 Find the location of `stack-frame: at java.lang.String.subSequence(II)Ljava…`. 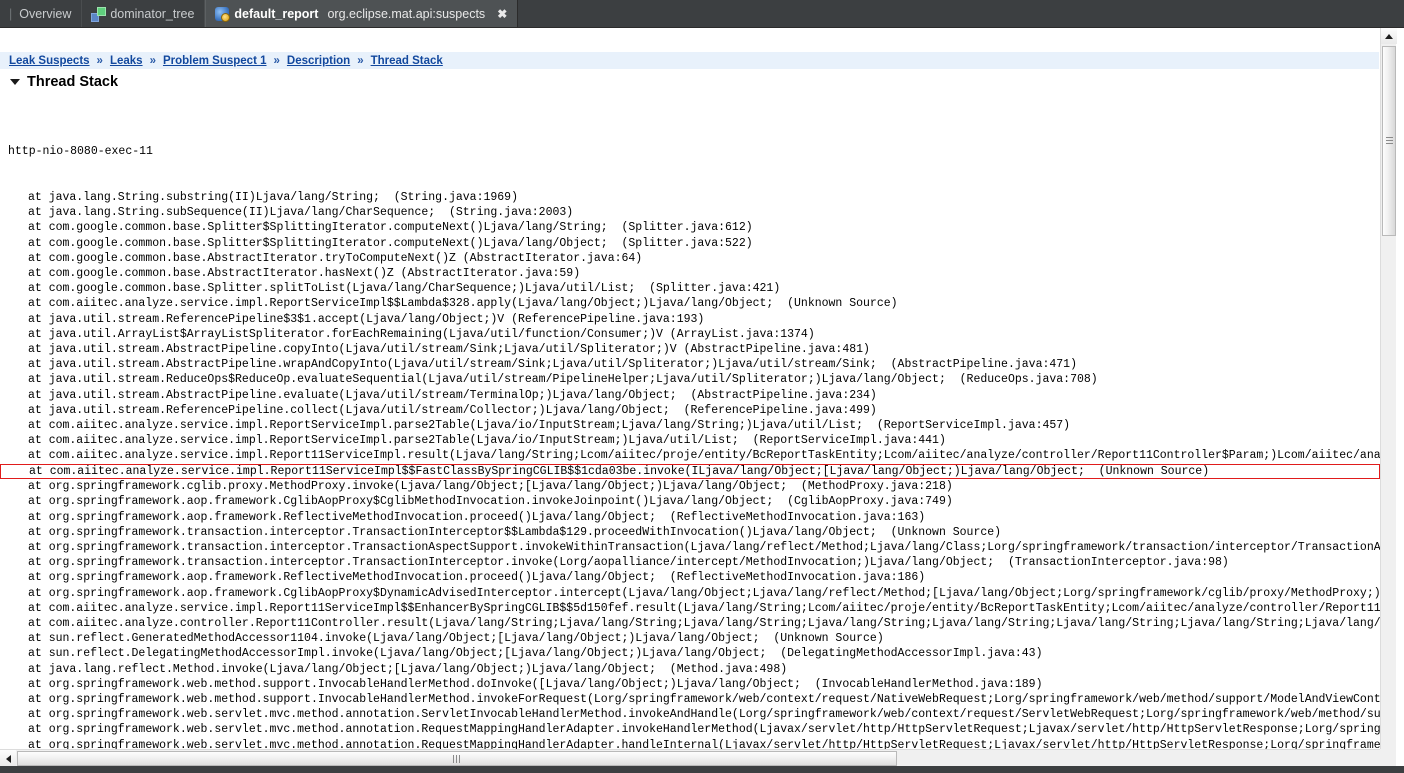

stack-frame: at java.lang.String.subSequence(II)Ljava… is located at coordinates (301, 213).